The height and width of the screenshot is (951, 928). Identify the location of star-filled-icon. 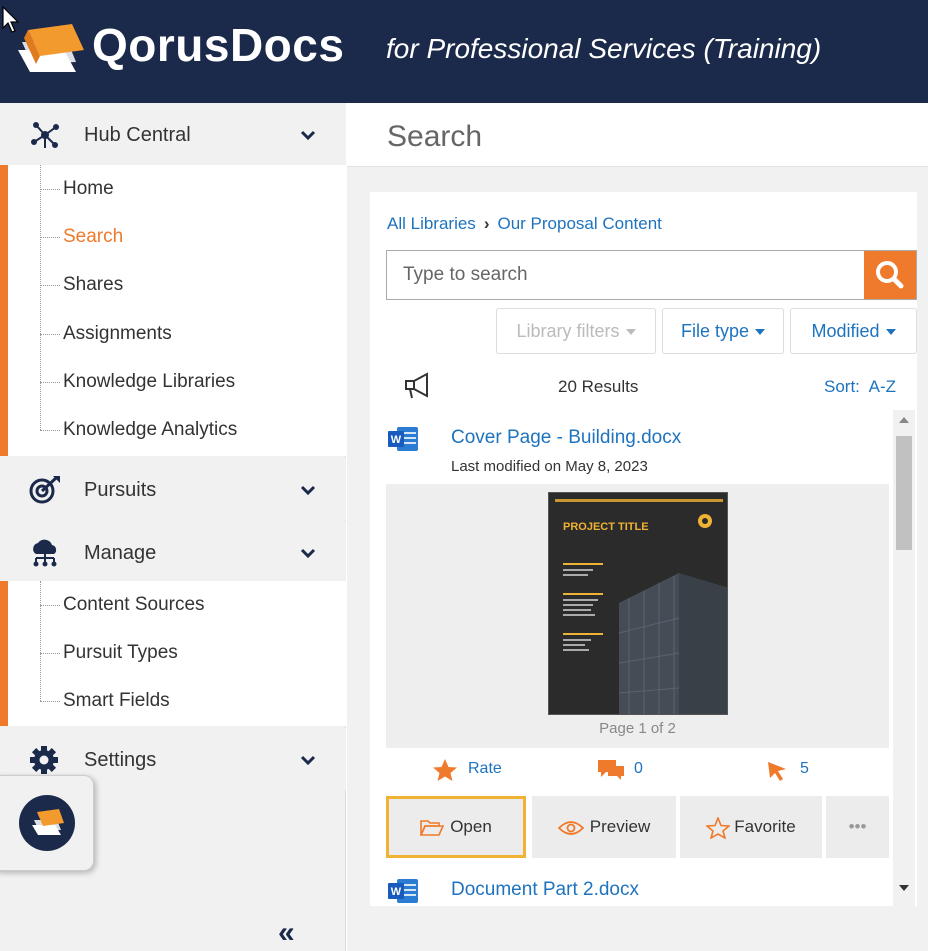
(445, 770).